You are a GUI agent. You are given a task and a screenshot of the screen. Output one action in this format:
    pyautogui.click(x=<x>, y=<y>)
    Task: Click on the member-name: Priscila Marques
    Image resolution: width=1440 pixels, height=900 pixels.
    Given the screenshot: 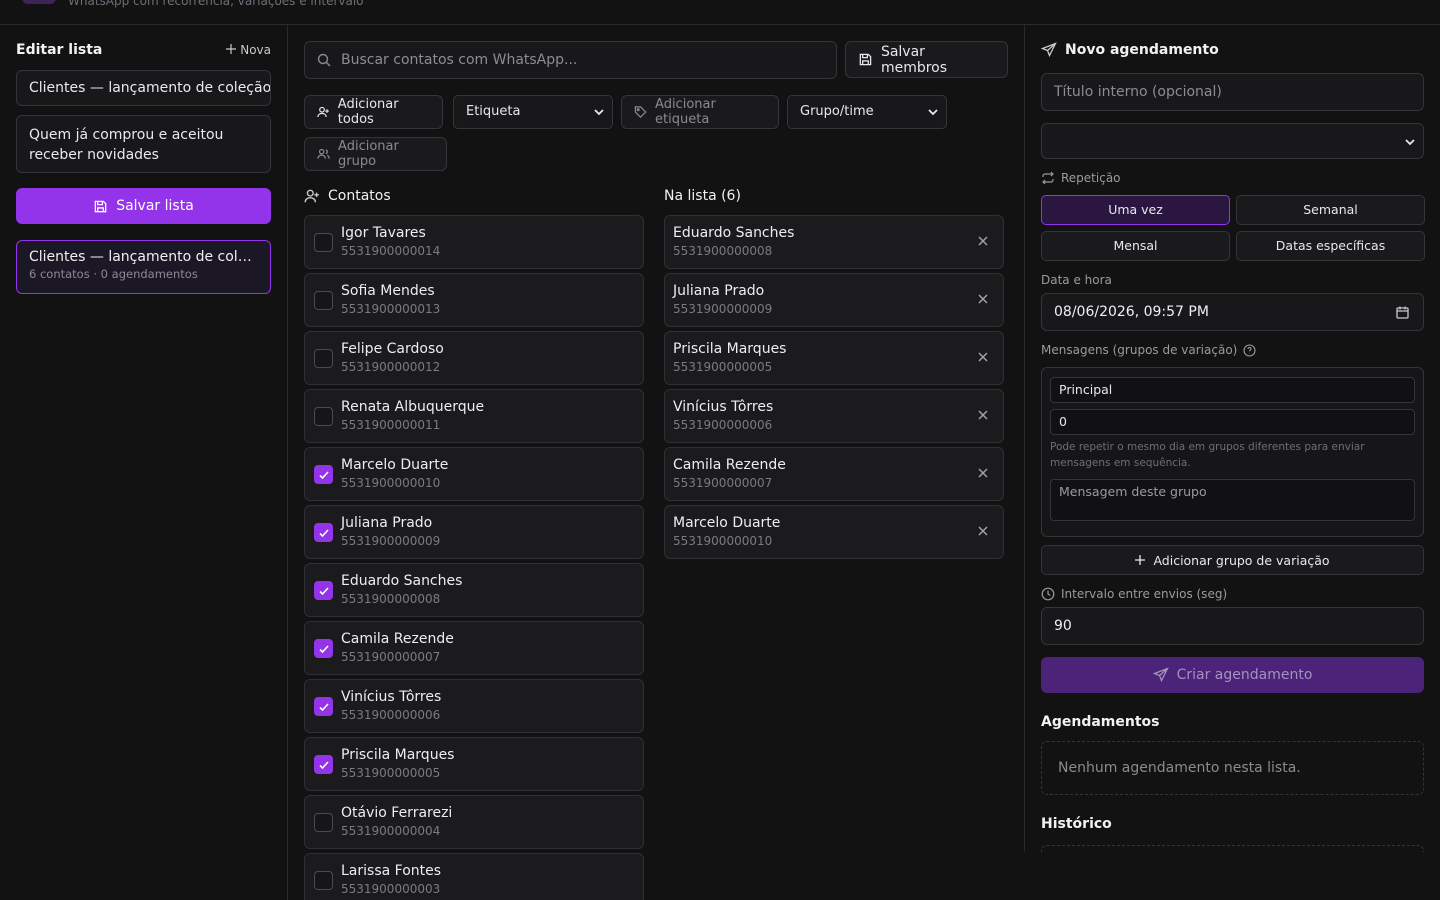 What is the action you would take?
    pyautogui.click(x=730, y=349)
    